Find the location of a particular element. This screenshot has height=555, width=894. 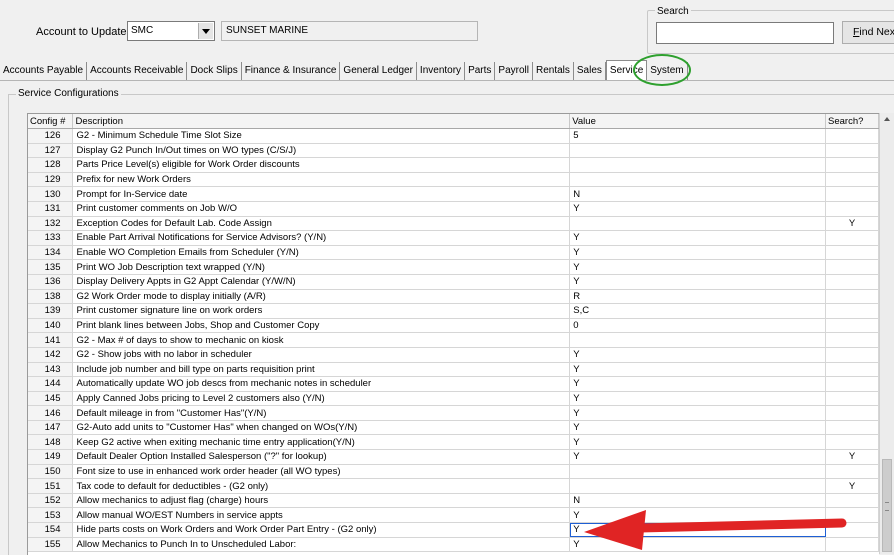

highlight-circle-annotation is located at coordinates (662, 70).